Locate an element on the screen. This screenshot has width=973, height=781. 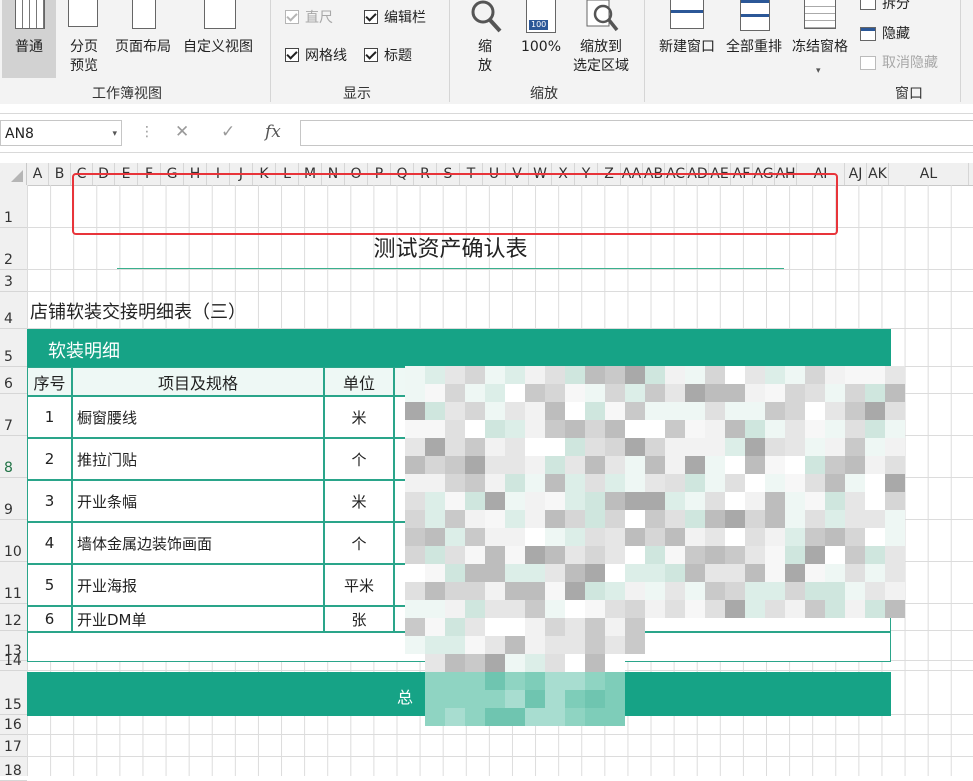
zoom-selection-icon is located at coordinates (602, 16).